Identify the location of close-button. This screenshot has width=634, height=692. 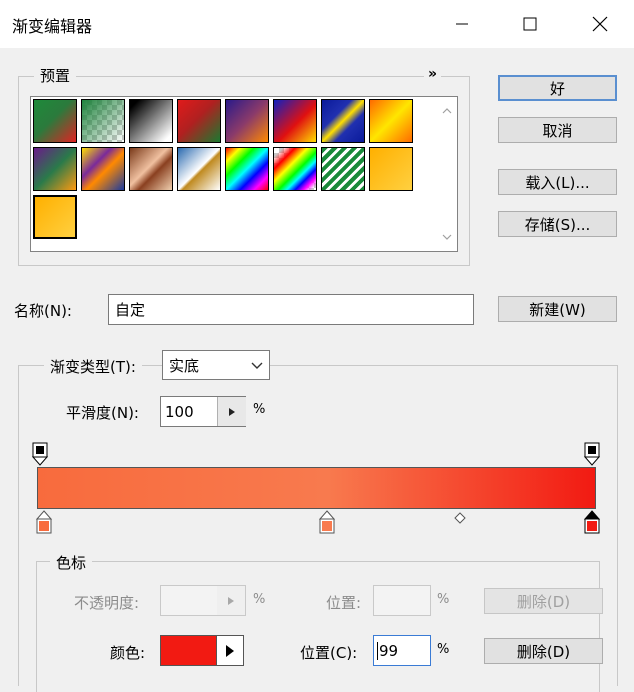
(600, 24).